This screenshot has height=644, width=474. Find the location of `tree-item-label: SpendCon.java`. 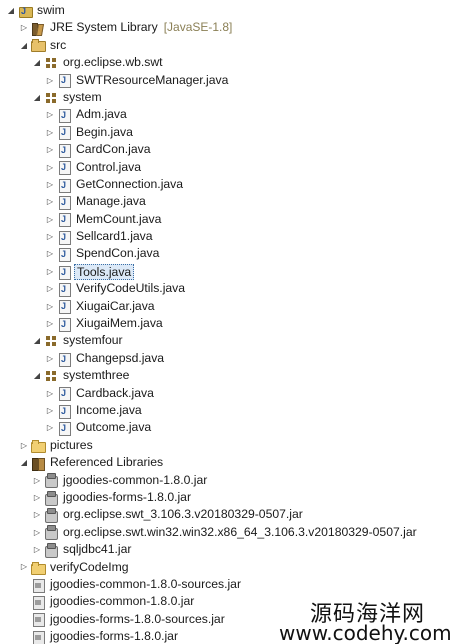

tree-item-label: SpendCon.java is located at coordinates (118, 253).